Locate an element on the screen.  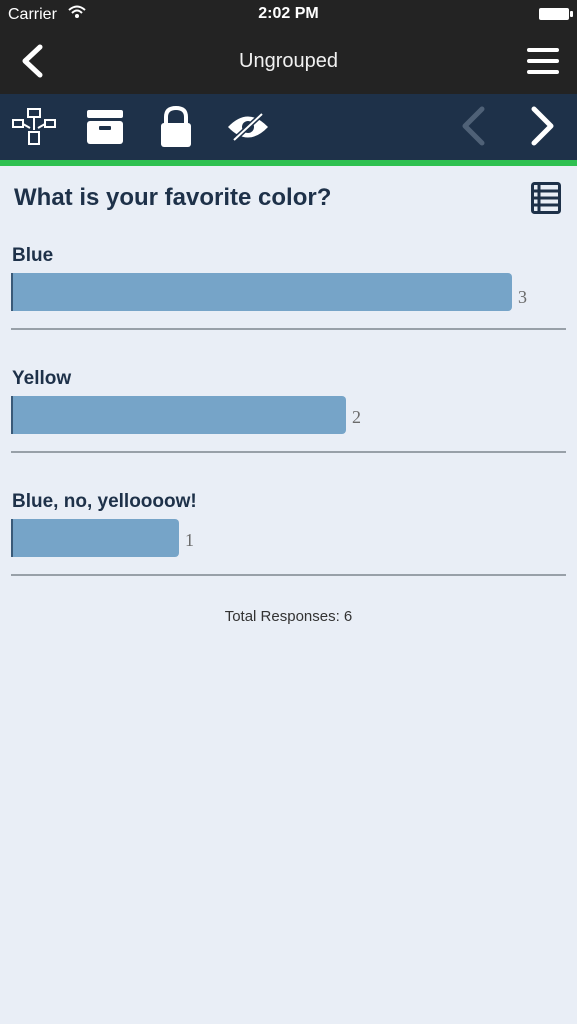
archive-icon is located at coordinates (105, 128).